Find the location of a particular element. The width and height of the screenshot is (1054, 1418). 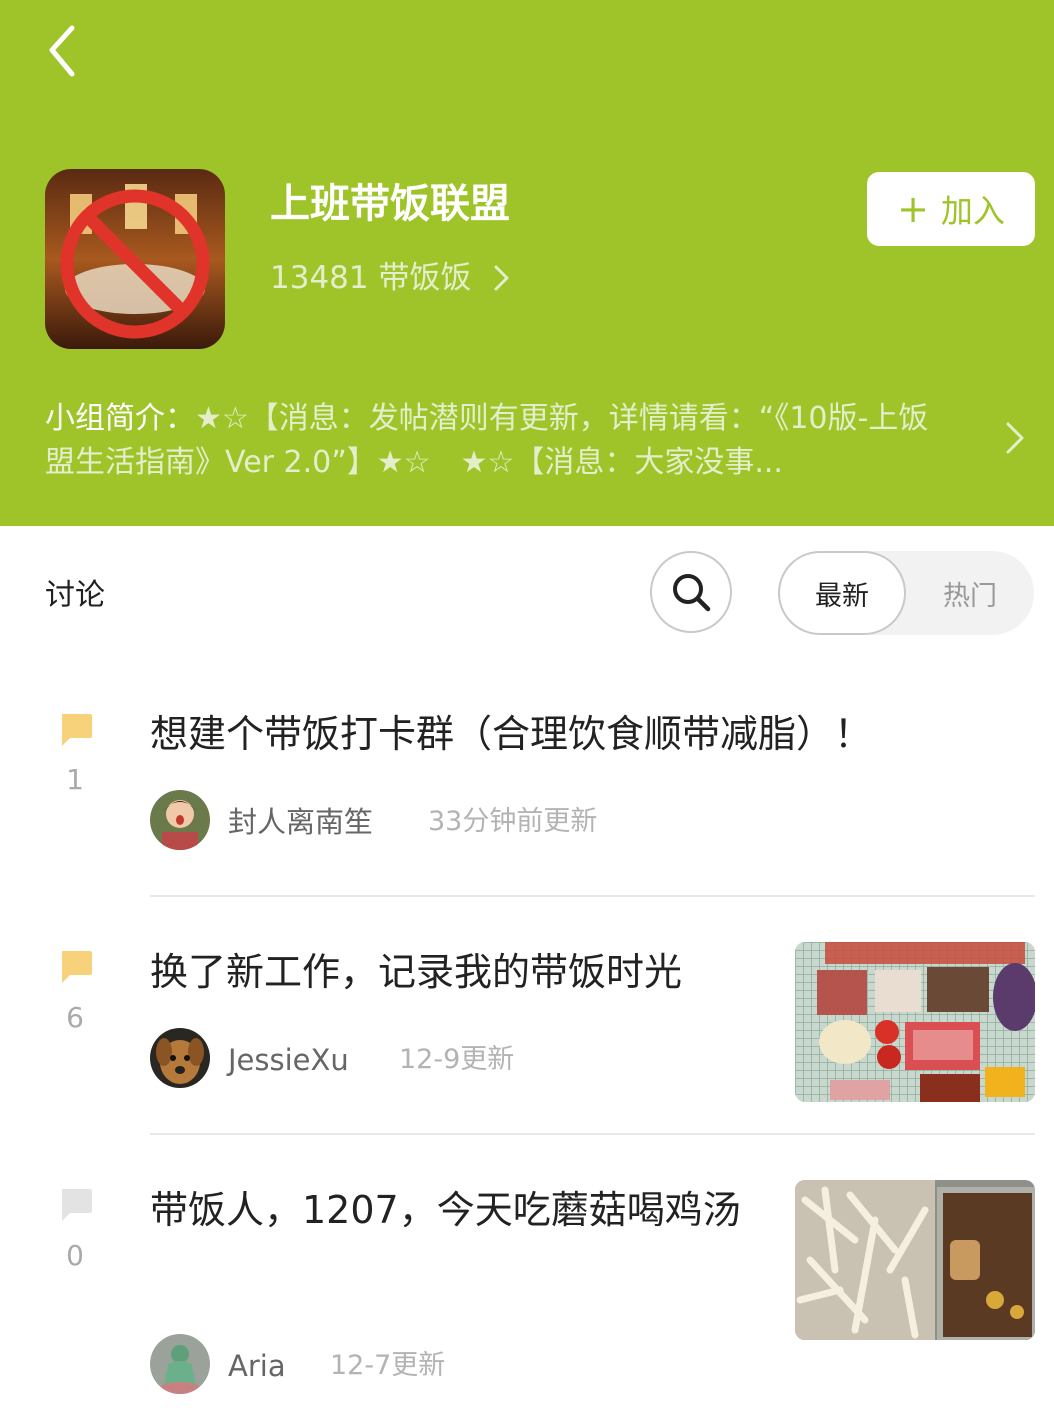

comment-count: 6 is located at coordinates (75, 1017).